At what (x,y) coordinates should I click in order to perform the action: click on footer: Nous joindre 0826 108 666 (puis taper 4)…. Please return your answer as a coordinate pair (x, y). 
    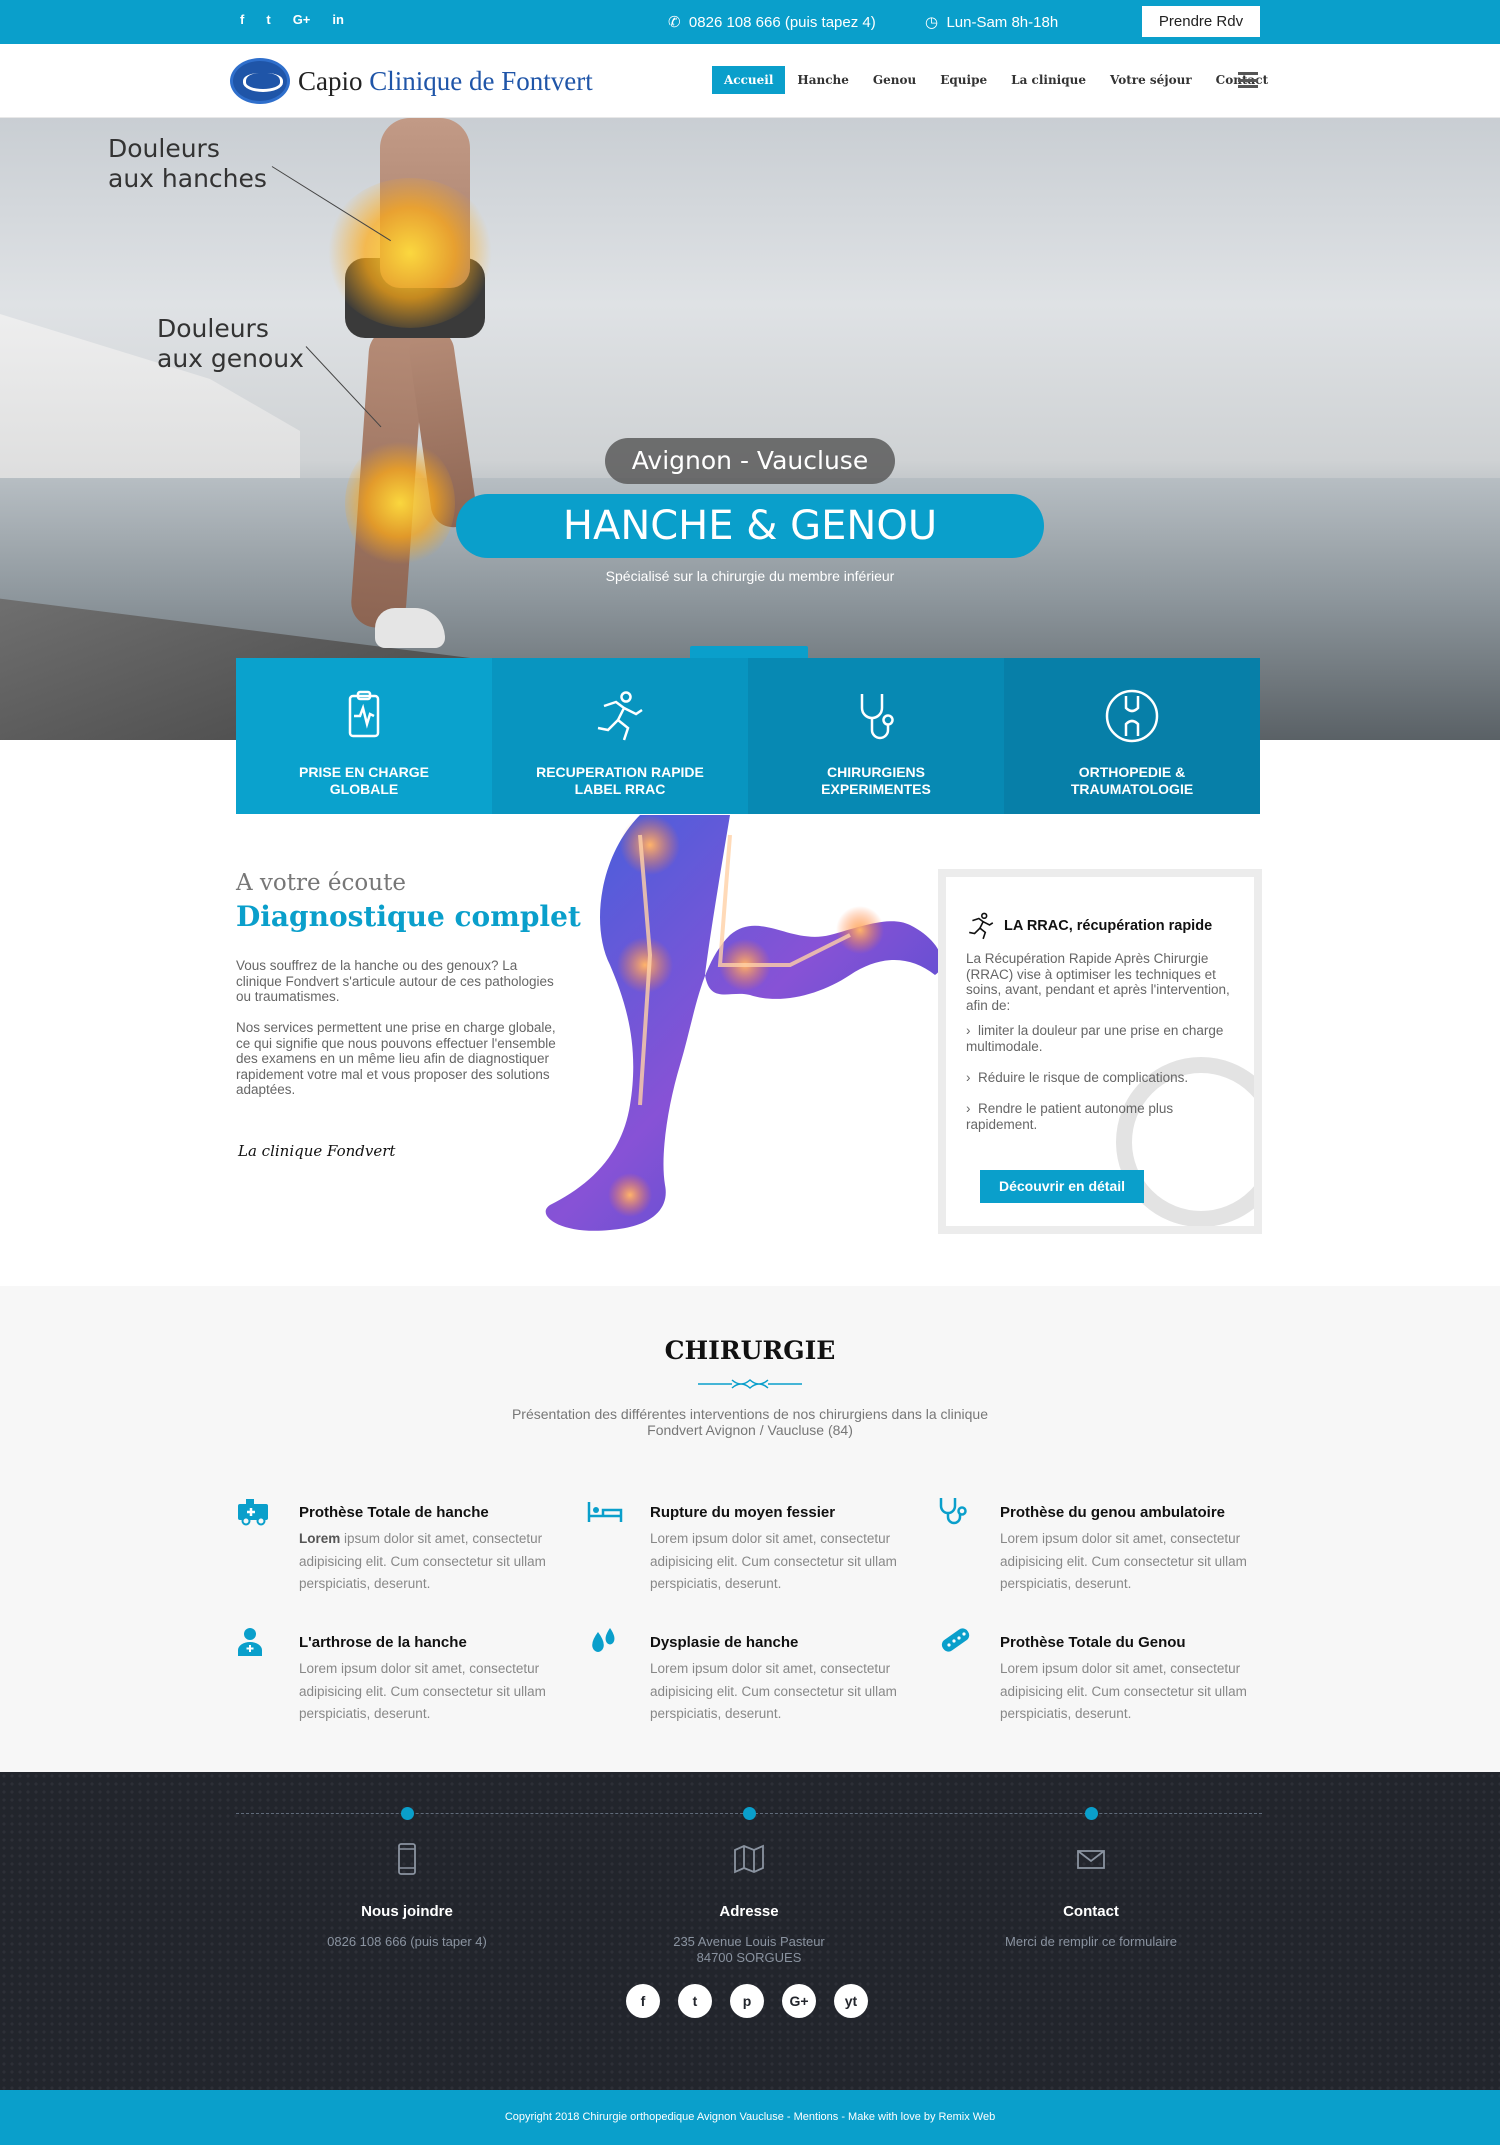
    Looking at the image, I should click on (750, 1931).